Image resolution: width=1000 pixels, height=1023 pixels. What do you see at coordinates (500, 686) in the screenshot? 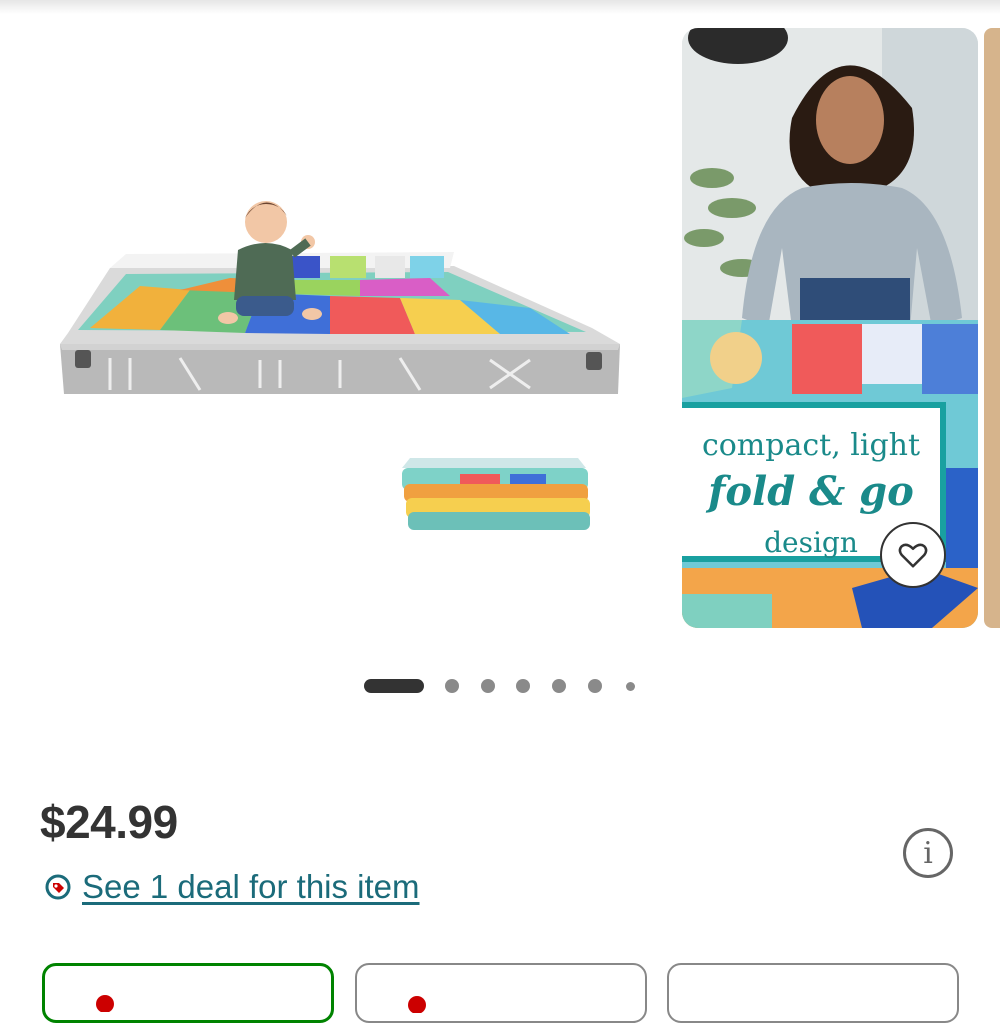
I see `carousel-pagination` at bounding box center [500, 686].